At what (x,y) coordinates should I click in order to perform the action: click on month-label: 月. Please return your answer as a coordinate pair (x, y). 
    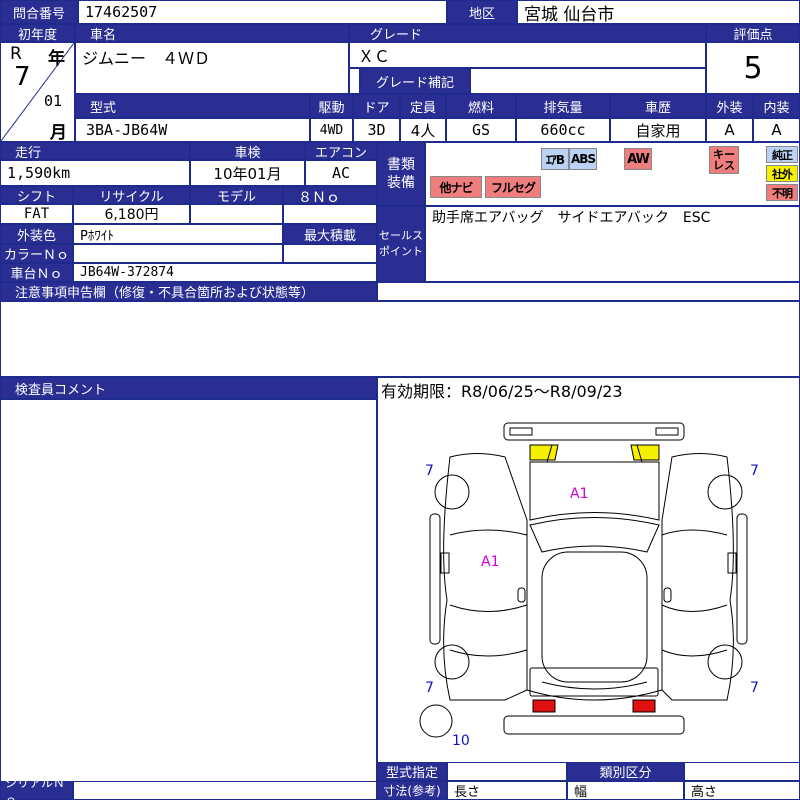
    Looking at the image, I should click on (58, 133).